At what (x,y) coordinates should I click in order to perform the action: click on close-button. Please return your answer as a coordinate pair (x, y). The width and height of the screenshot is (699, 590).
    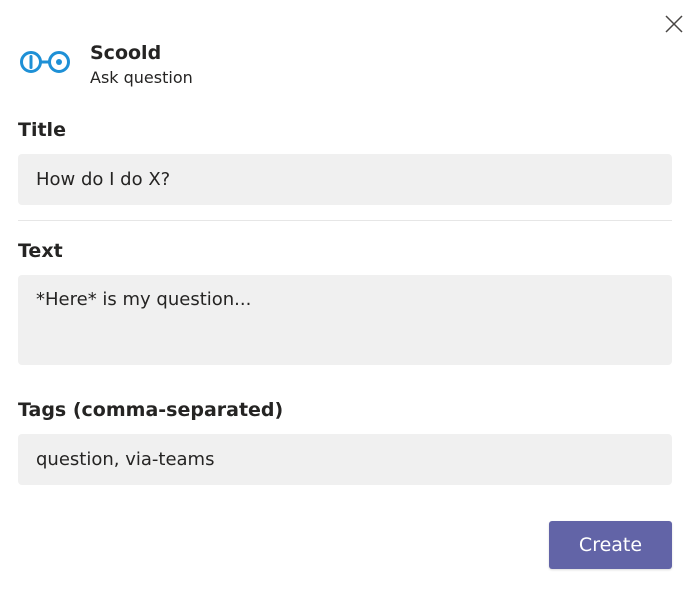
    Looking at the image, I should click on (674, 24).